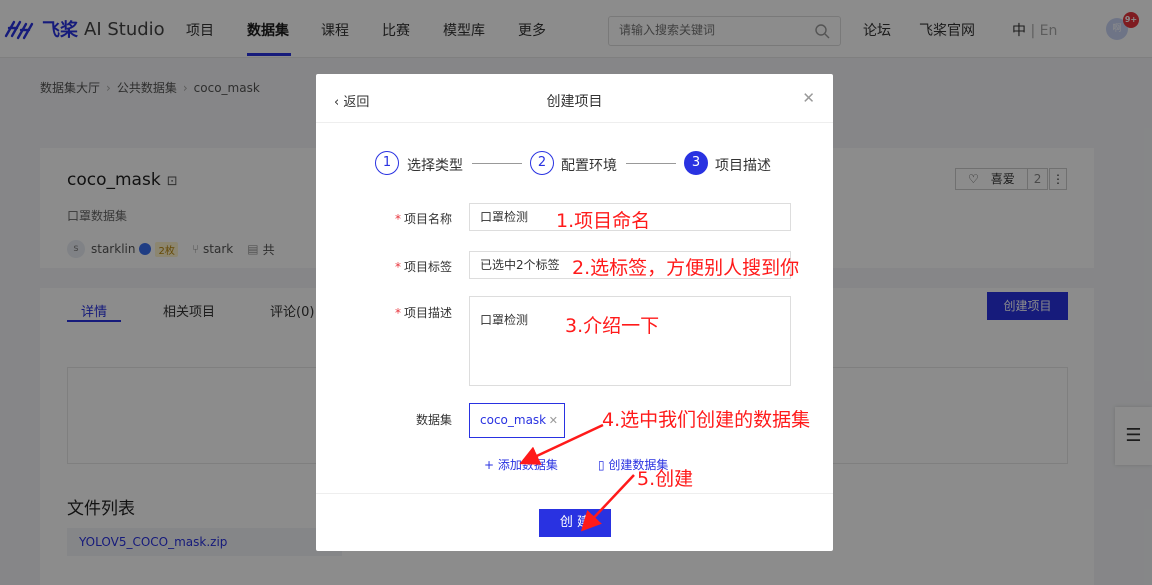  Describe the element at coordinates (427, 313) in the screenshot. I see `project-desc-label-text: 项目描述` at that location.